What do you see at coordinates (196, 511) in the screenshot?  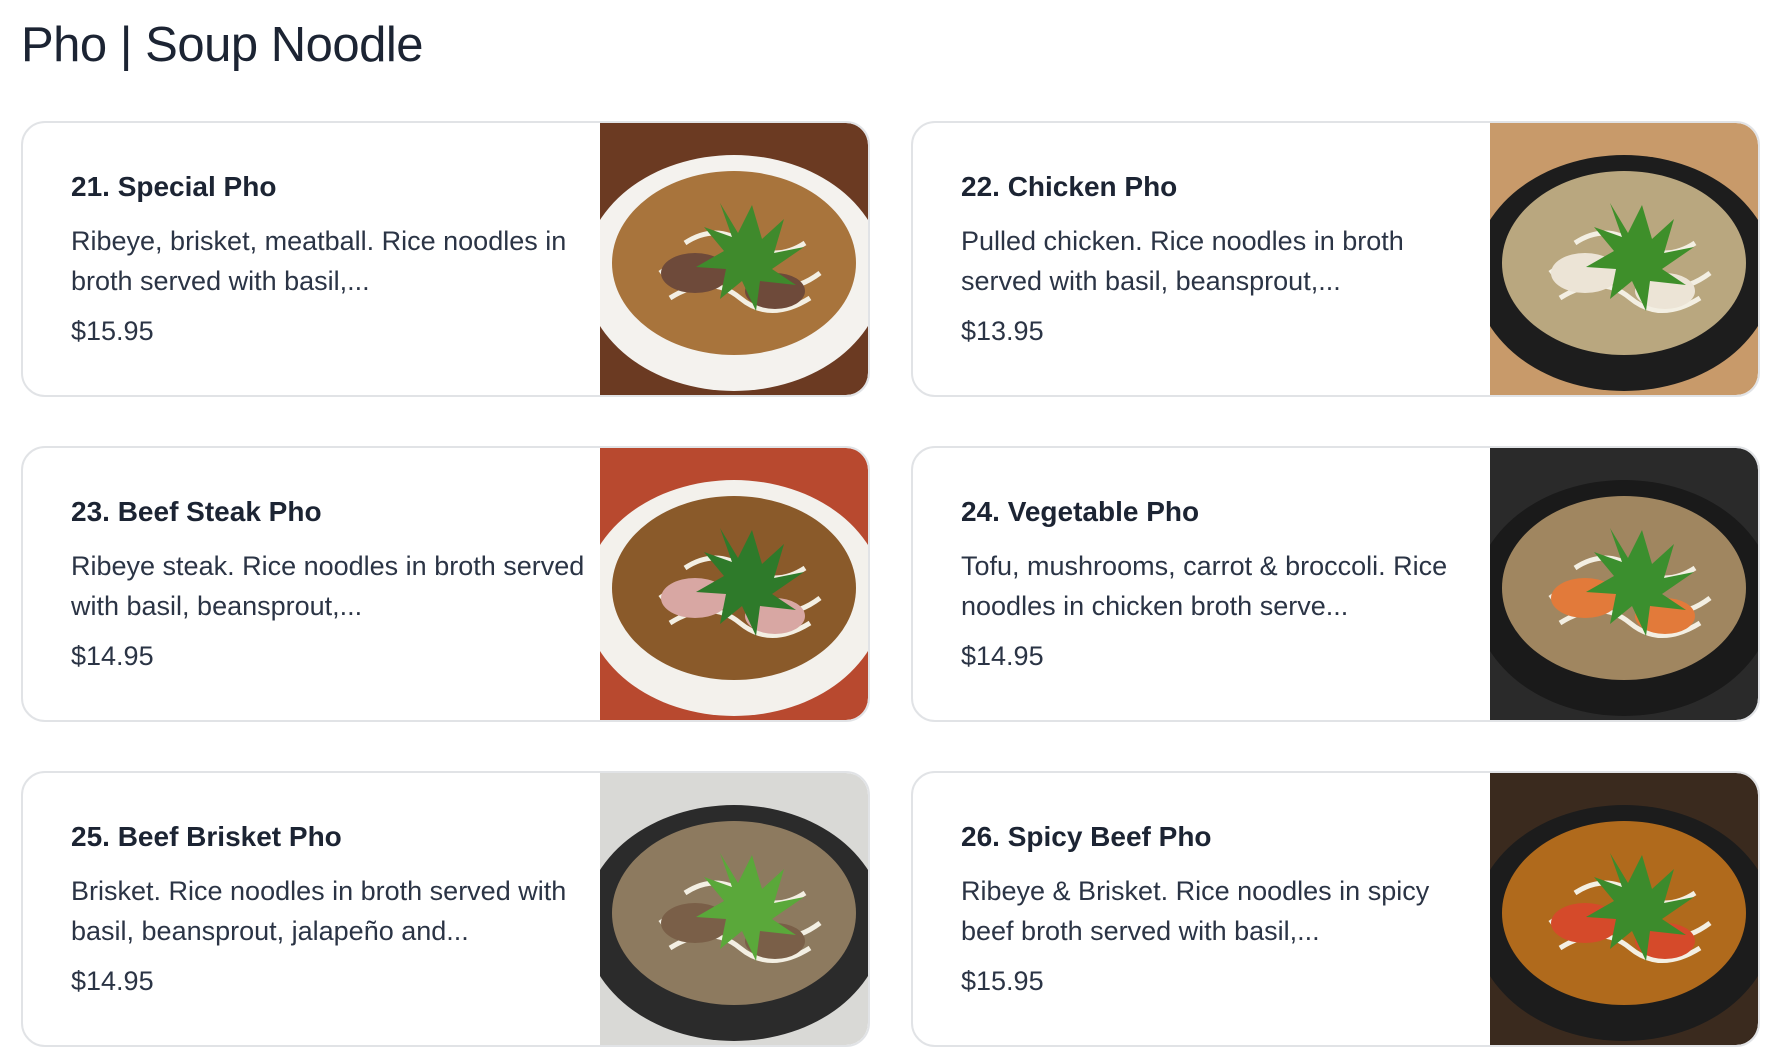 I see `menu-item-name: 23. Beef Steak Pho` at bounding box center [196, 511].